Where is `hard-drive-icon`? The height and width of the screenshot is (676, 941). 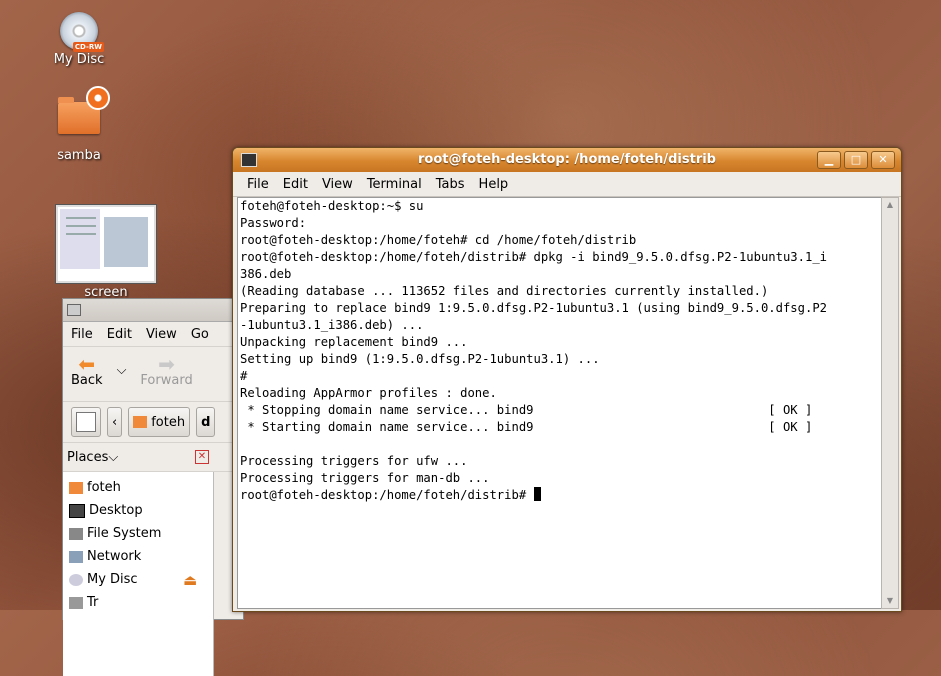
hard-drive-icon is located at coordinates (76, 533).